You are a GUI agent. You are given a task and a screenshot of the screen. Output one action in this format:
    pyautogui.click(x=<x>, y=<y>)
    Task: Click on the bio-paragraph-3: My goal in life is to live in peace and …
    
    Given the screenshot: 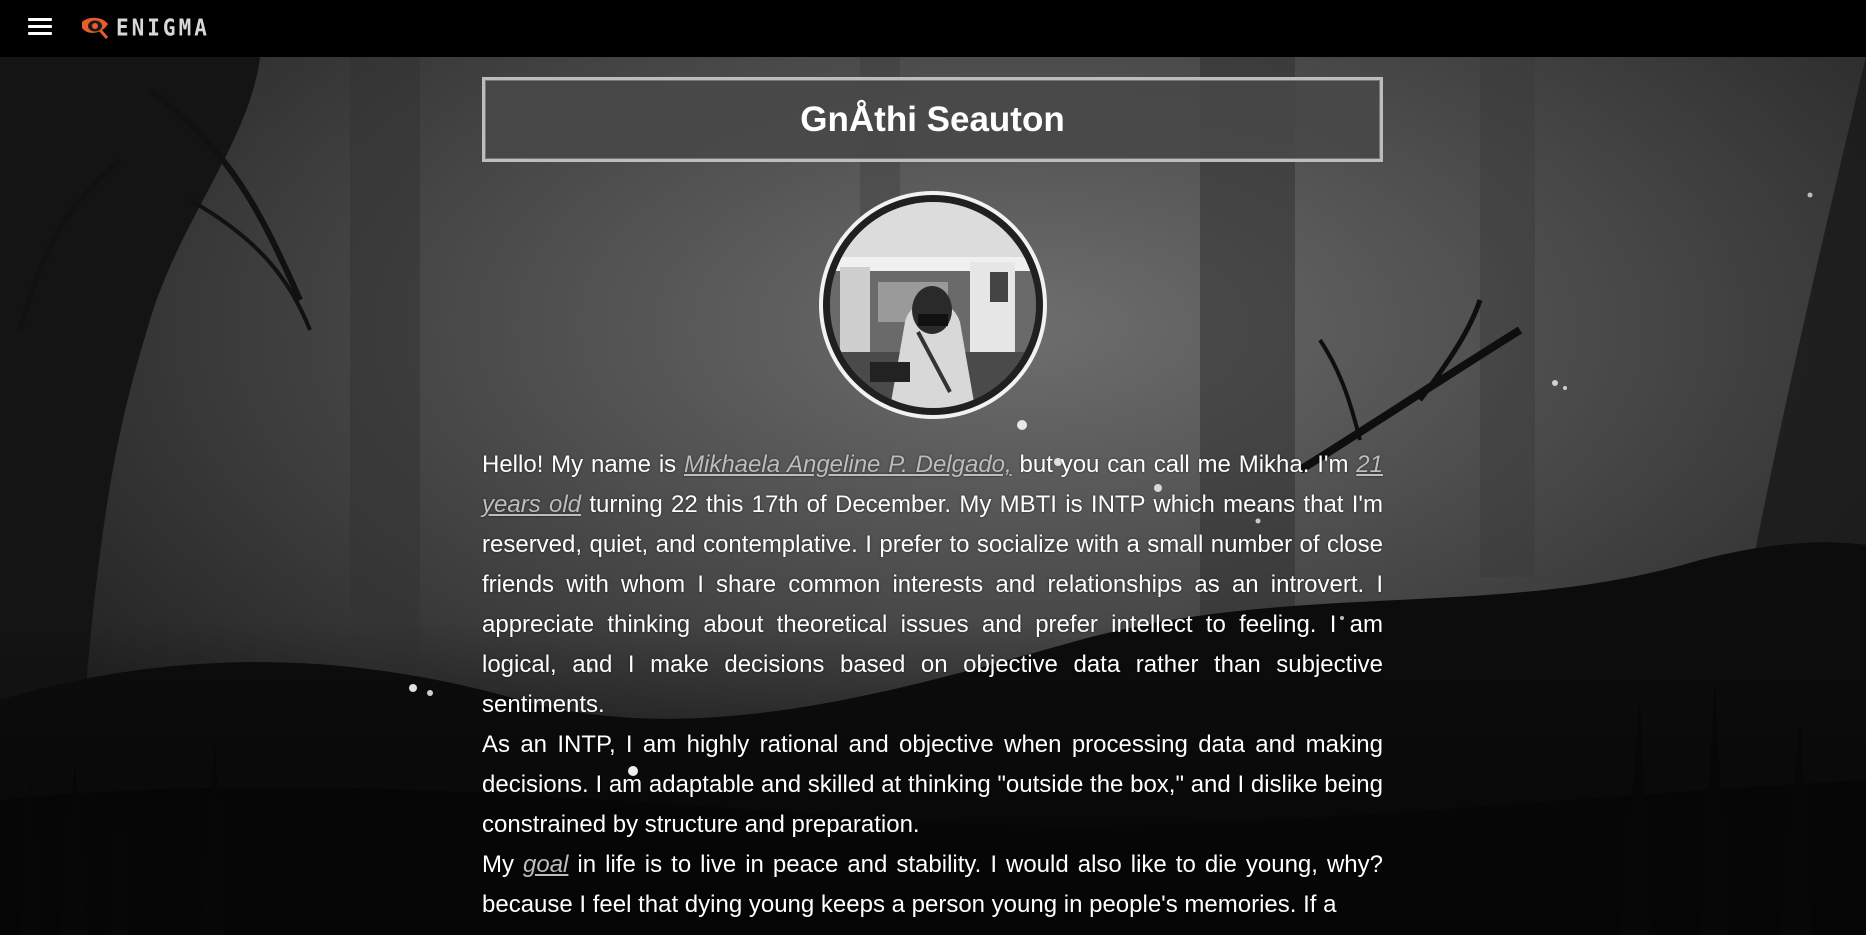 What is the action you would take?
    pyautogui.click(x=932, y=884)
    